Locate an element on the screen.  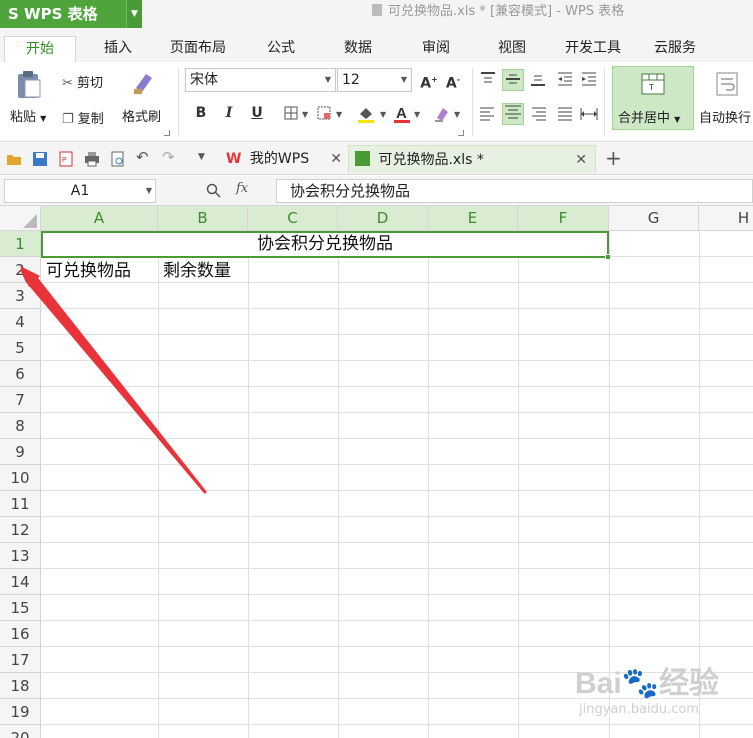
merge-center-button: T 合并居中 ▼ is located at coordinates (653, 98).